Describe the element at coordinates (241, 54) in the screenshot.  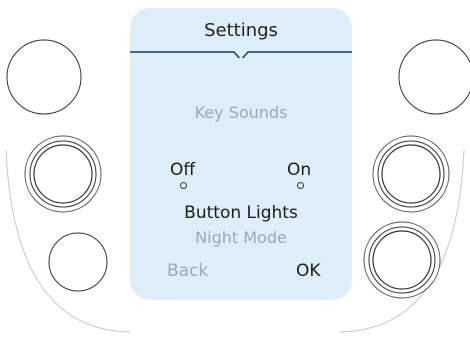
I see `title-divider-pointer` at that location.